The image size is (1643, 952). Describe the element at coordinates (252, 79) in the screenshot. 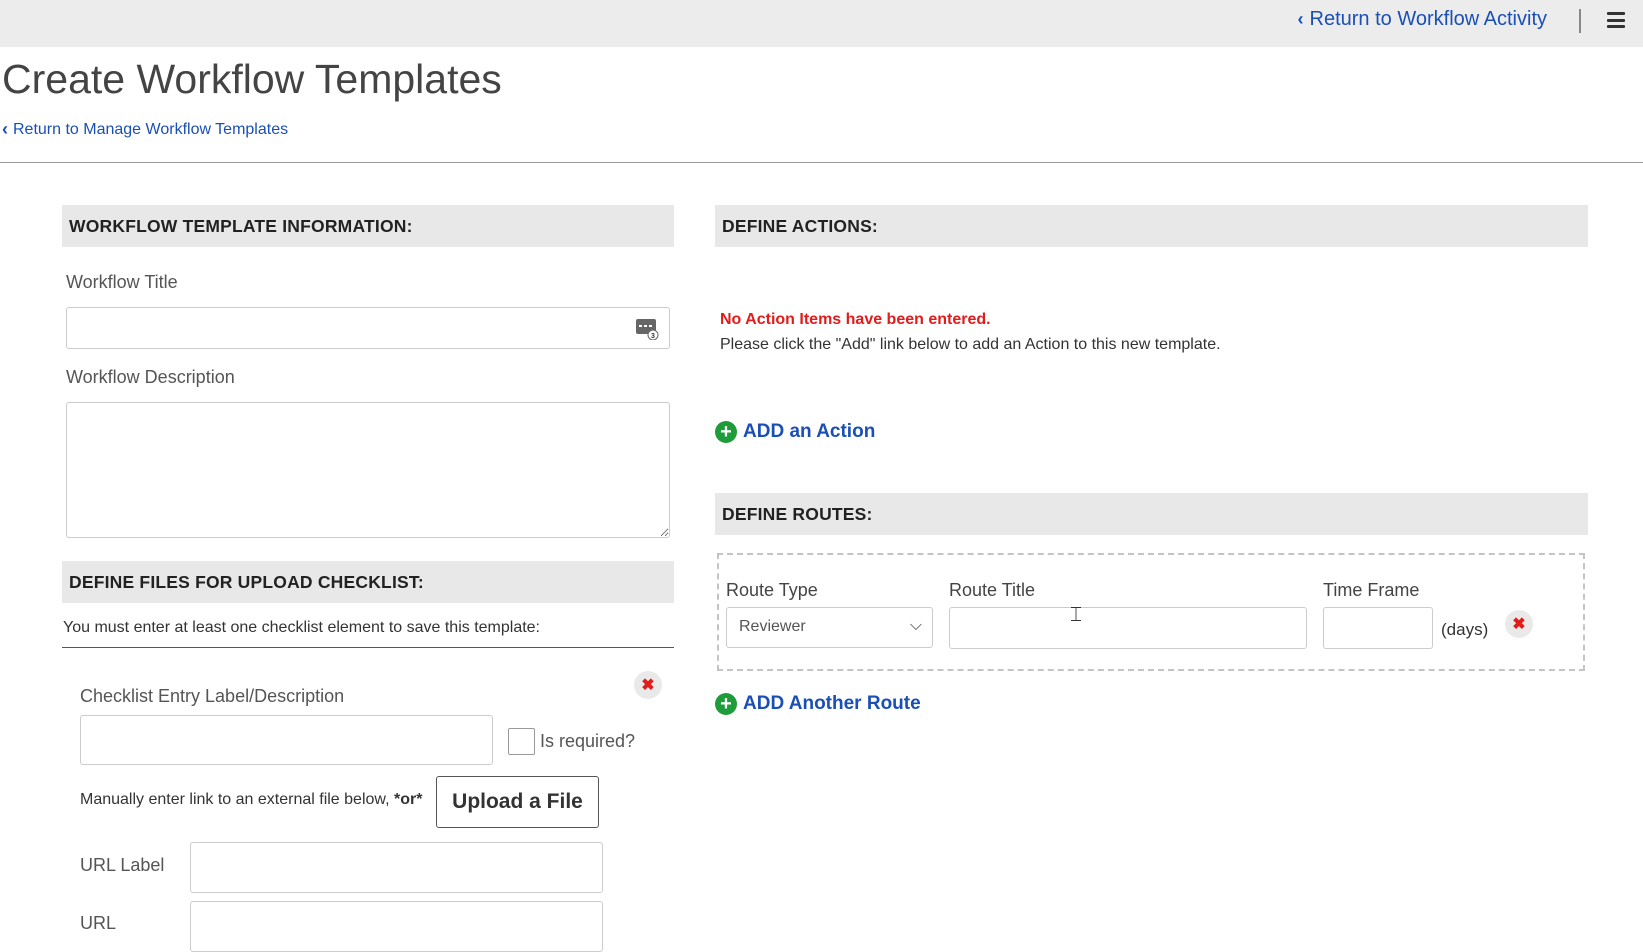

I see `page-title: Create Workflow Templates` at that location.